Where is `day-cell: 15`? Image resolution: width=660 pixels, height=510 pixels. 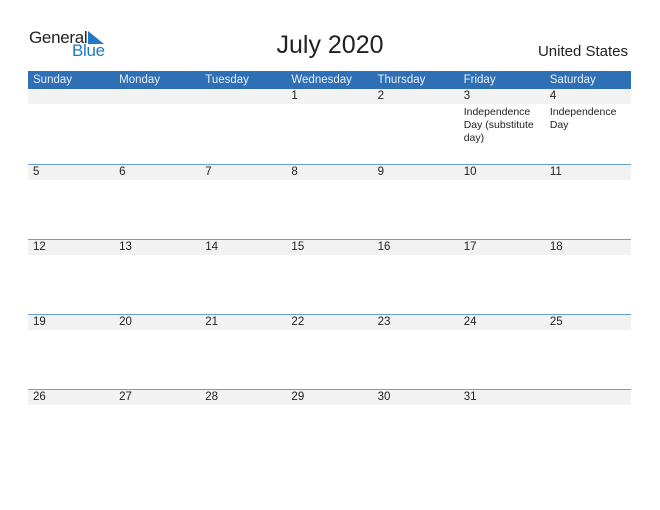
day-cell: 15 is located at coordinates (329, 277).